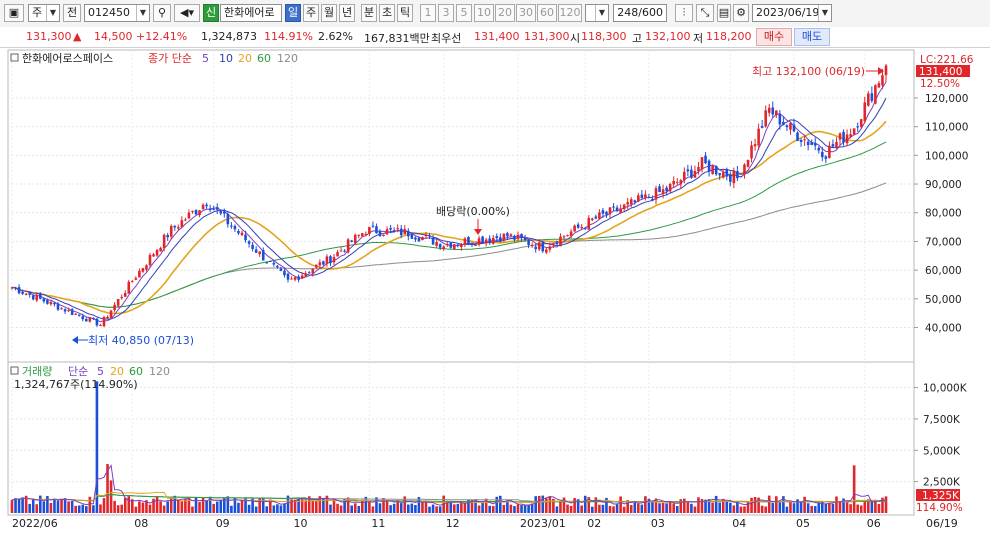  Describe the element at coordinates (44, 13) in the screenshot. I see `period-type-select: 주 ▼` at that location.